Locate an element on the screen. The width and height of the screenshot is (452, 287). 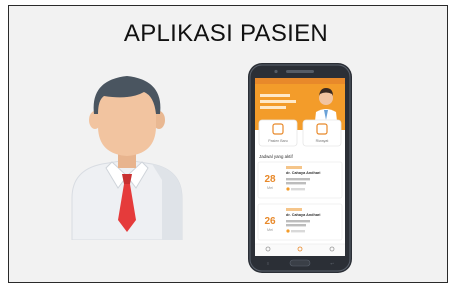
app-menu-history: Riwayat is located at coordinates (322, 141).